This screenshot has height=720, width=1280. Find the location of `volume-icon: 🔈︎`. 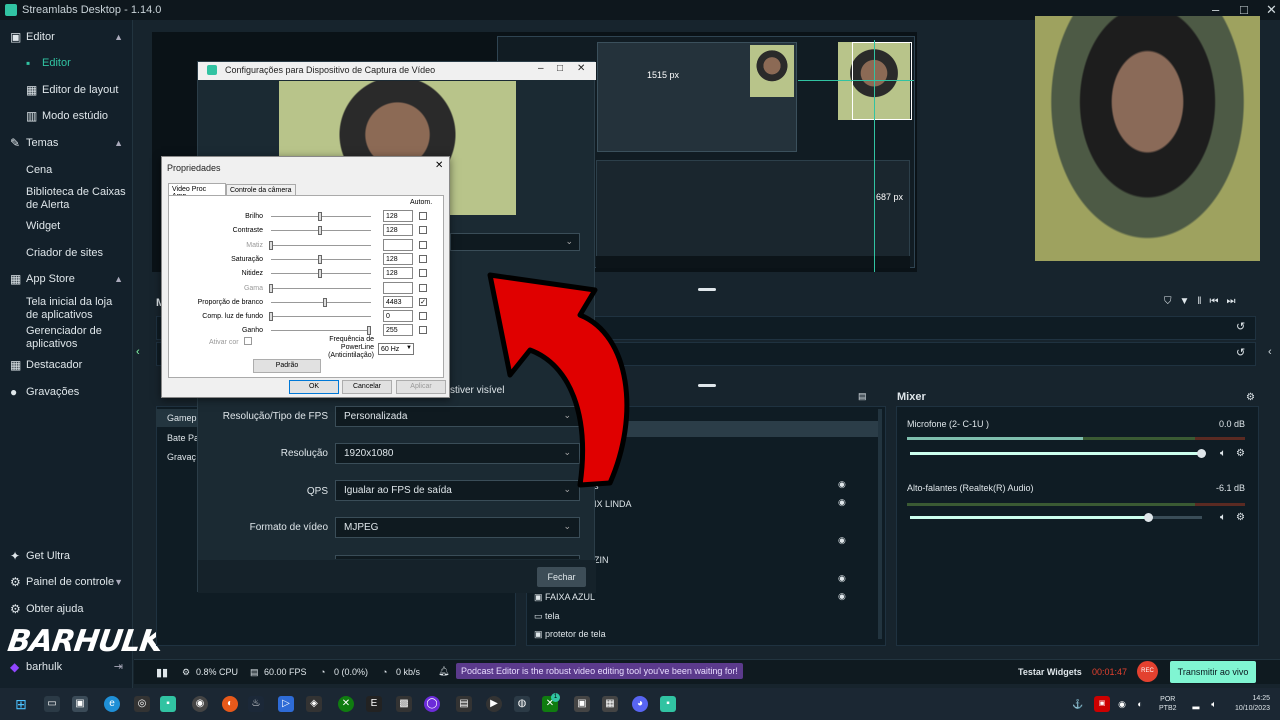

volume-icon: 🔈︎ is located at coordinates (1223, 453).